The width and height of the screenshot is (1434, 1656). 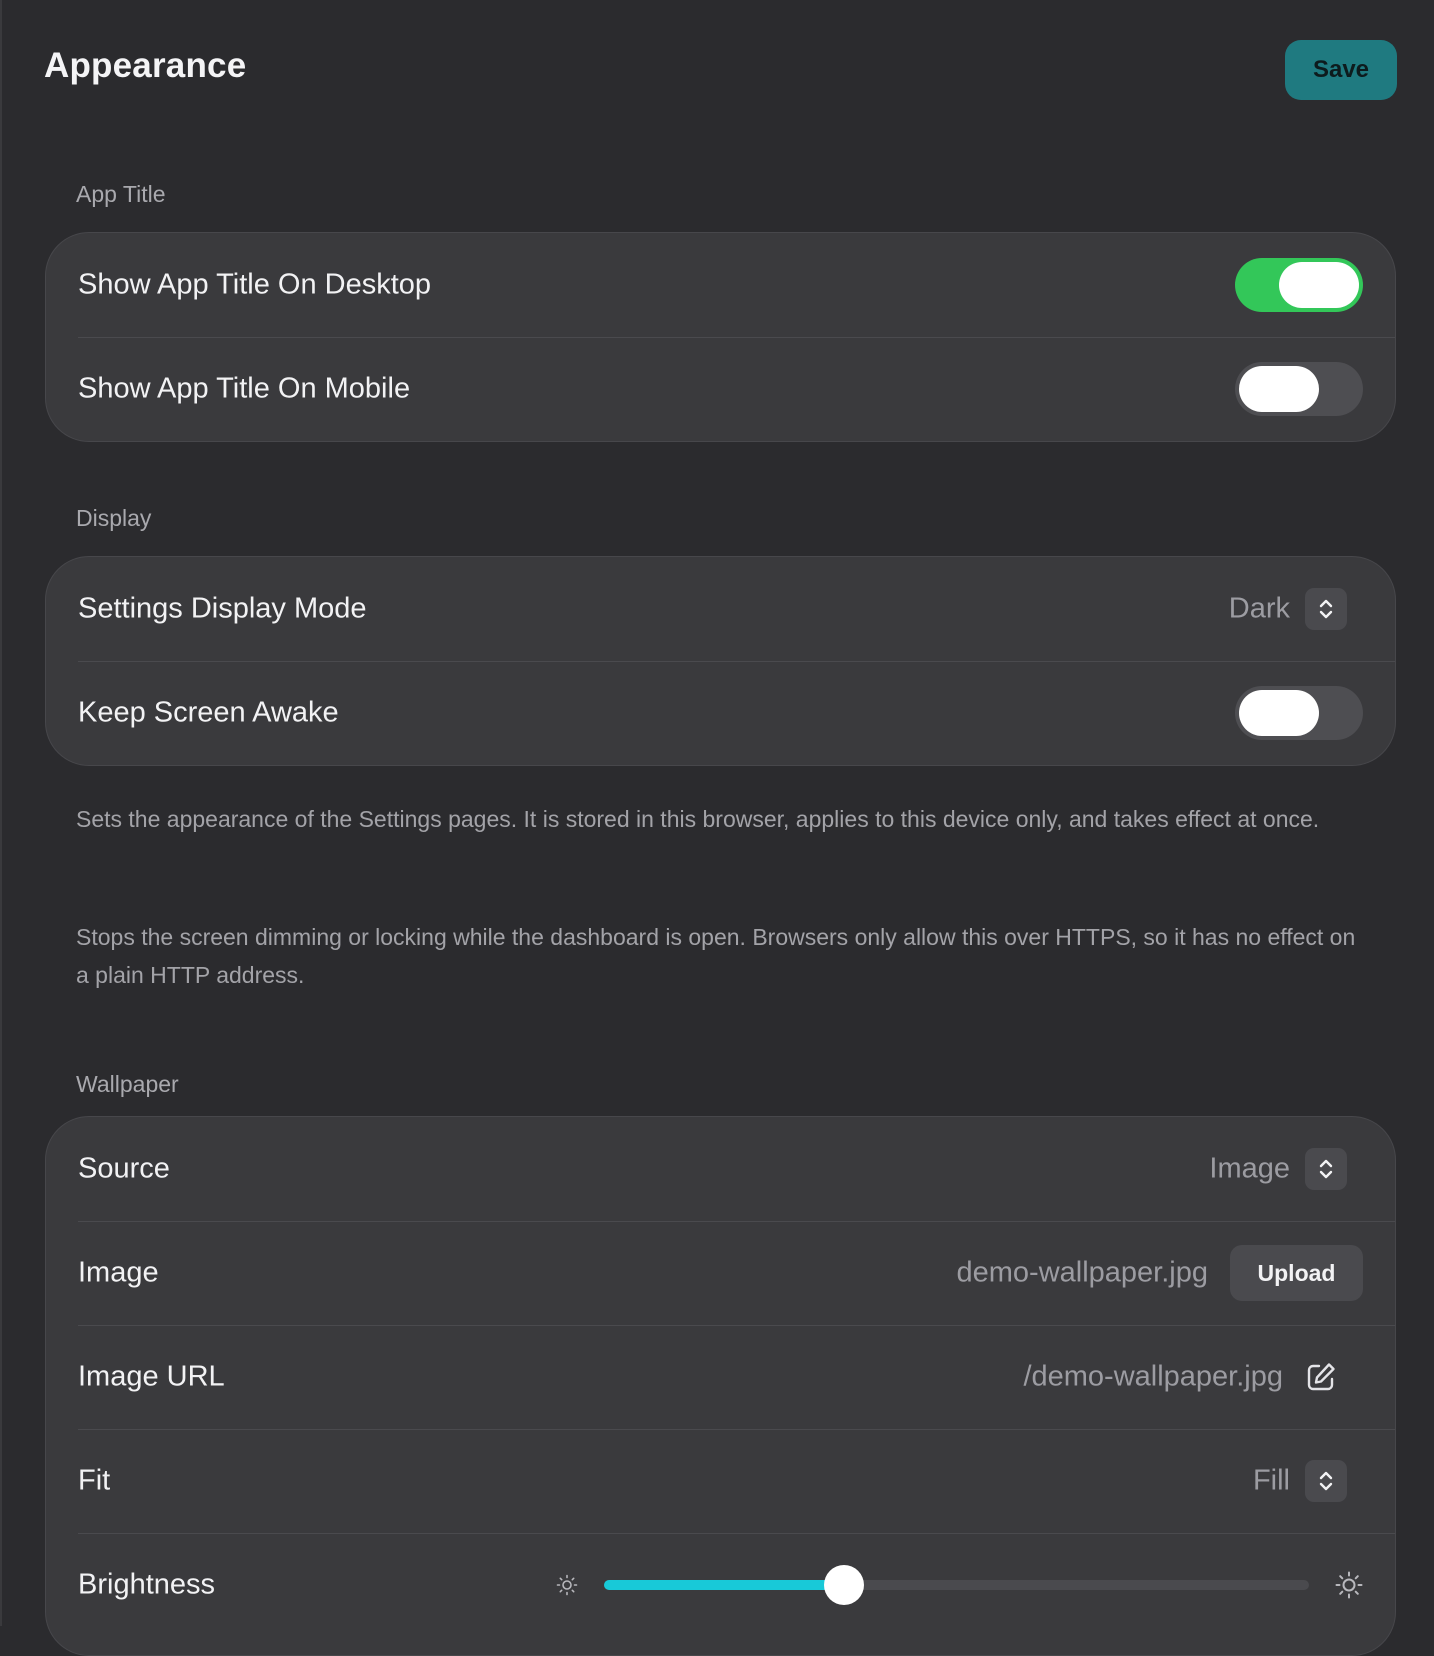 I want to click on show-title-mobile-toggle, so click(x=1299, y=389).